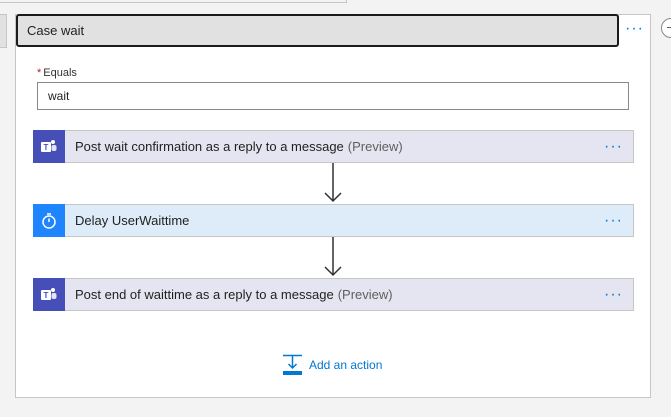 The width and height of the screenshot is (671, 417). What do you see at coordinates (173, 1) in the screenshot?
I see `previous-card-edge` at bounding box center [173, 1].